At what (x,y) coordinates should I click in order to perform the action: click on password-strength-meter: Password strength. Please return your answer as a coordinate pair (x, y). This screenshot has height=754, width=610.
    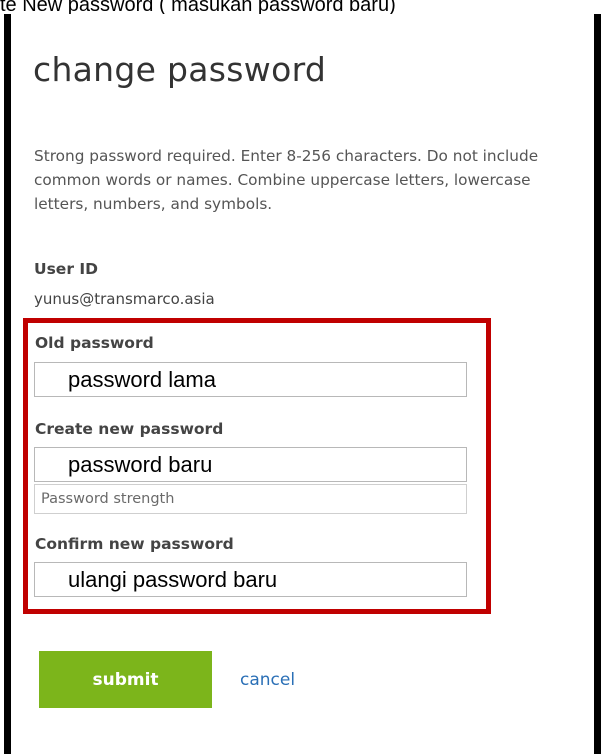
    Looking at the image, I should click on (250, 499).